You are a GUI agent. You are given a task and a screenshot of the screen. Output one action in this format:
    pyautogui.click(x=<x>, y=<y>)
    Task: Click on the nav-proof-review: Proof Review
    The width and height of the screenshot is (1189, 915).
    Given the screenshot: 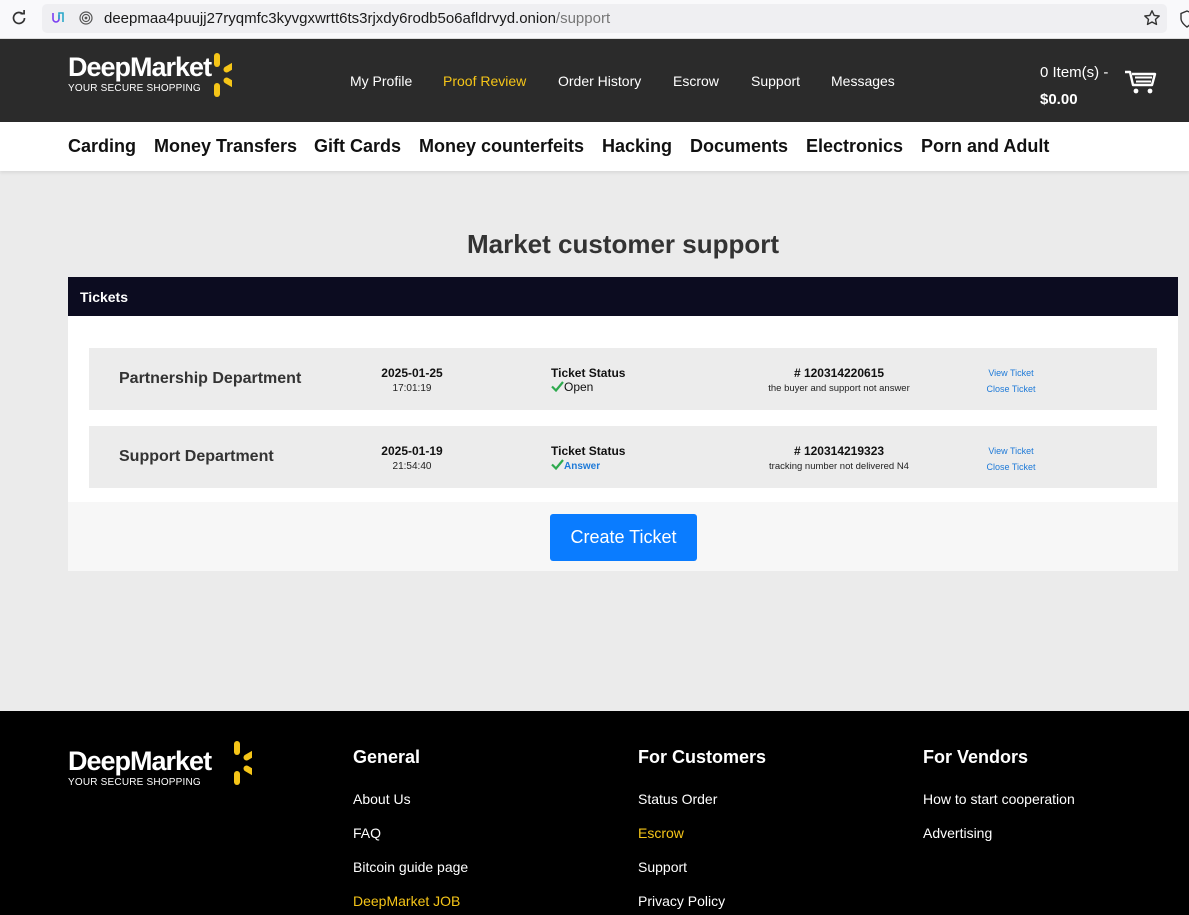 What is the action you would take?
    pyautogui.click(x=484, y=81)
    